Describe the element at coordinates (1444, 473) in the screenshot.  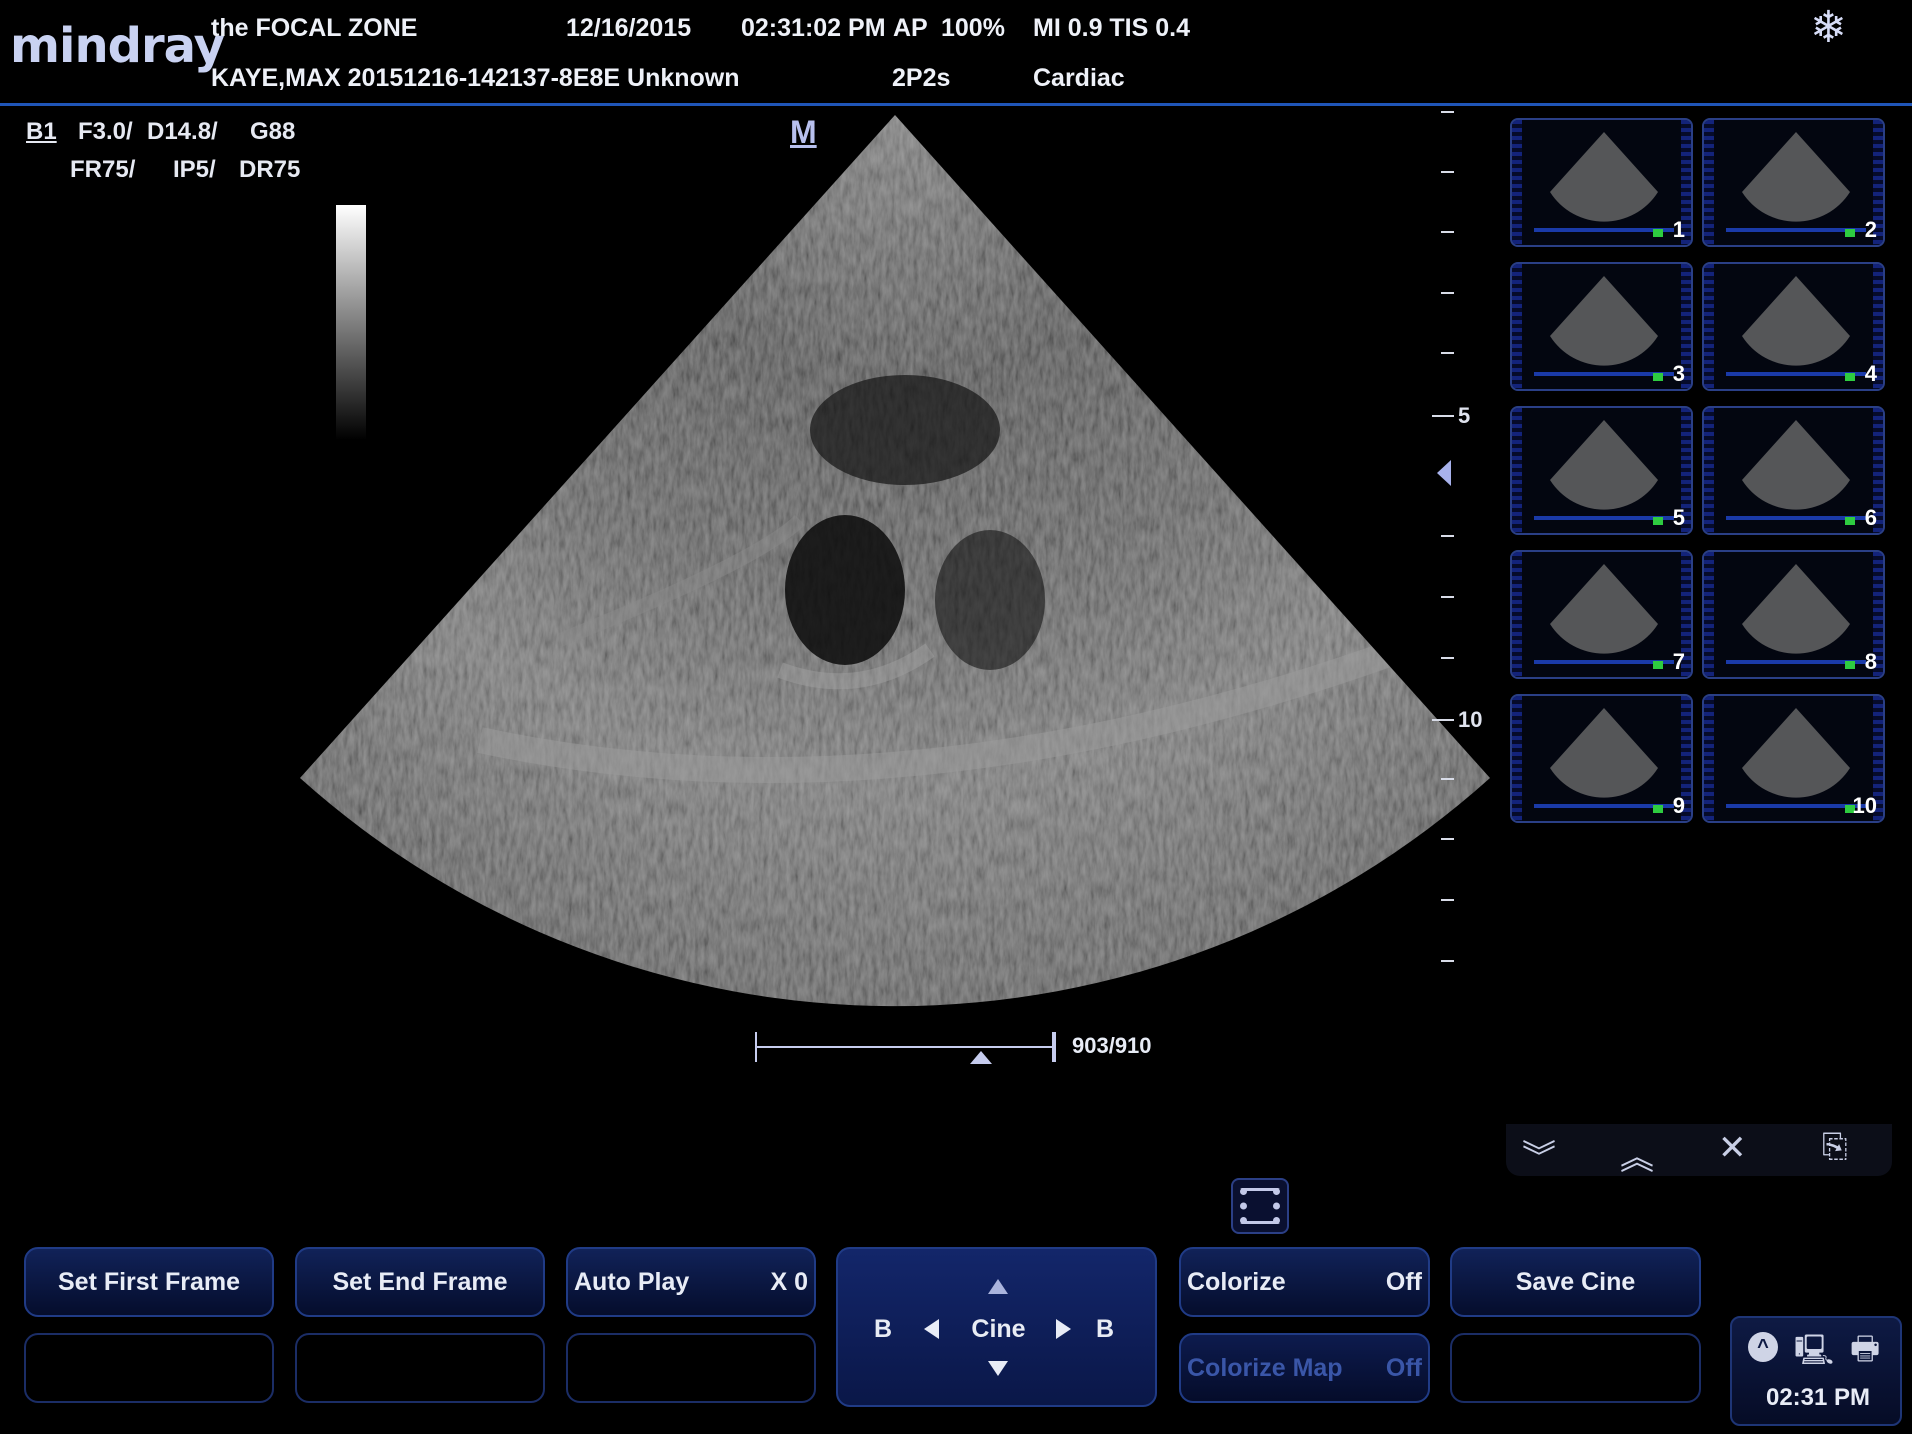
I see `focus-marker-icon` at that location.